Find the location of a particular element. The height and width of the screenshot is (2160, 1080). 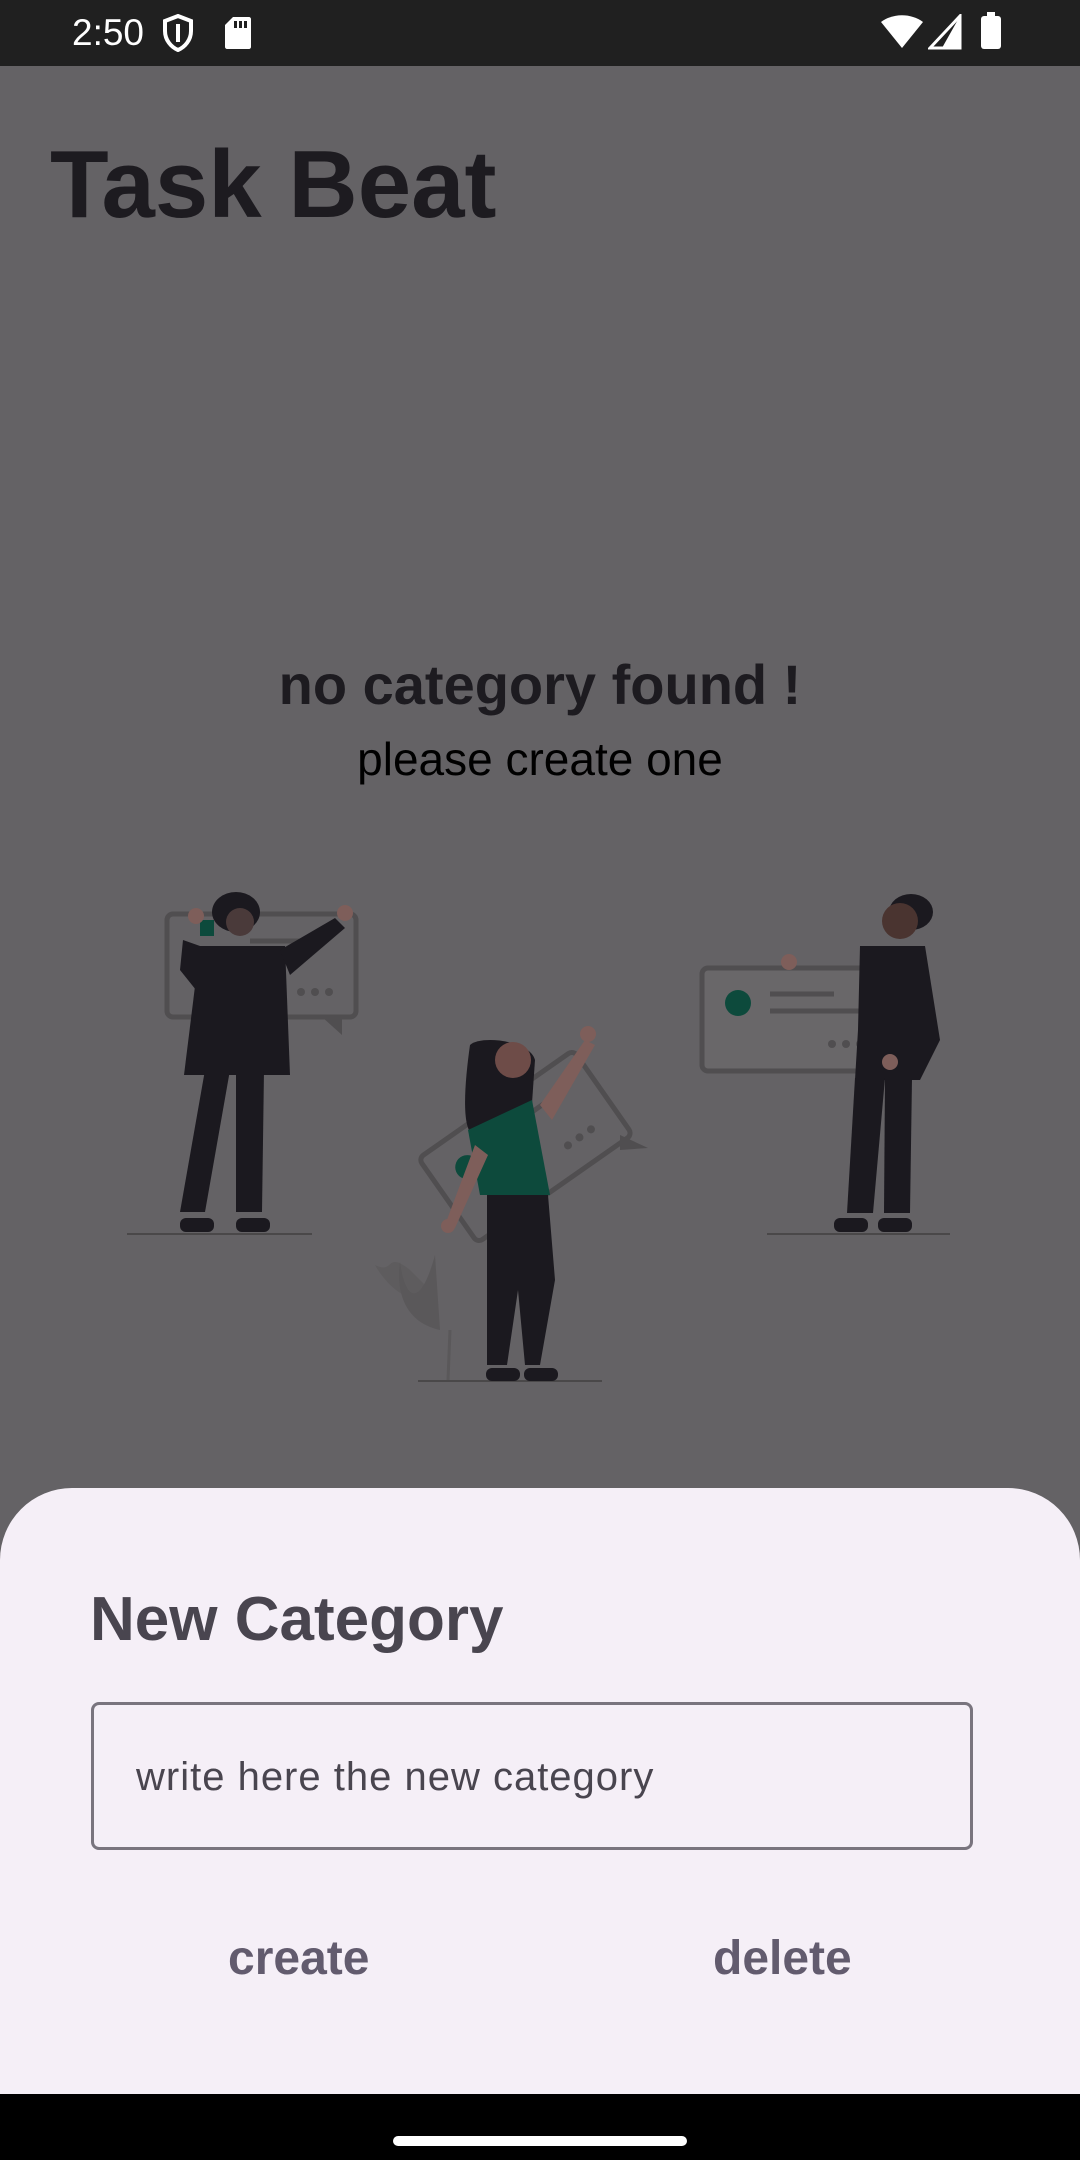

sd-card-icon is located at coordinates (238, 33).